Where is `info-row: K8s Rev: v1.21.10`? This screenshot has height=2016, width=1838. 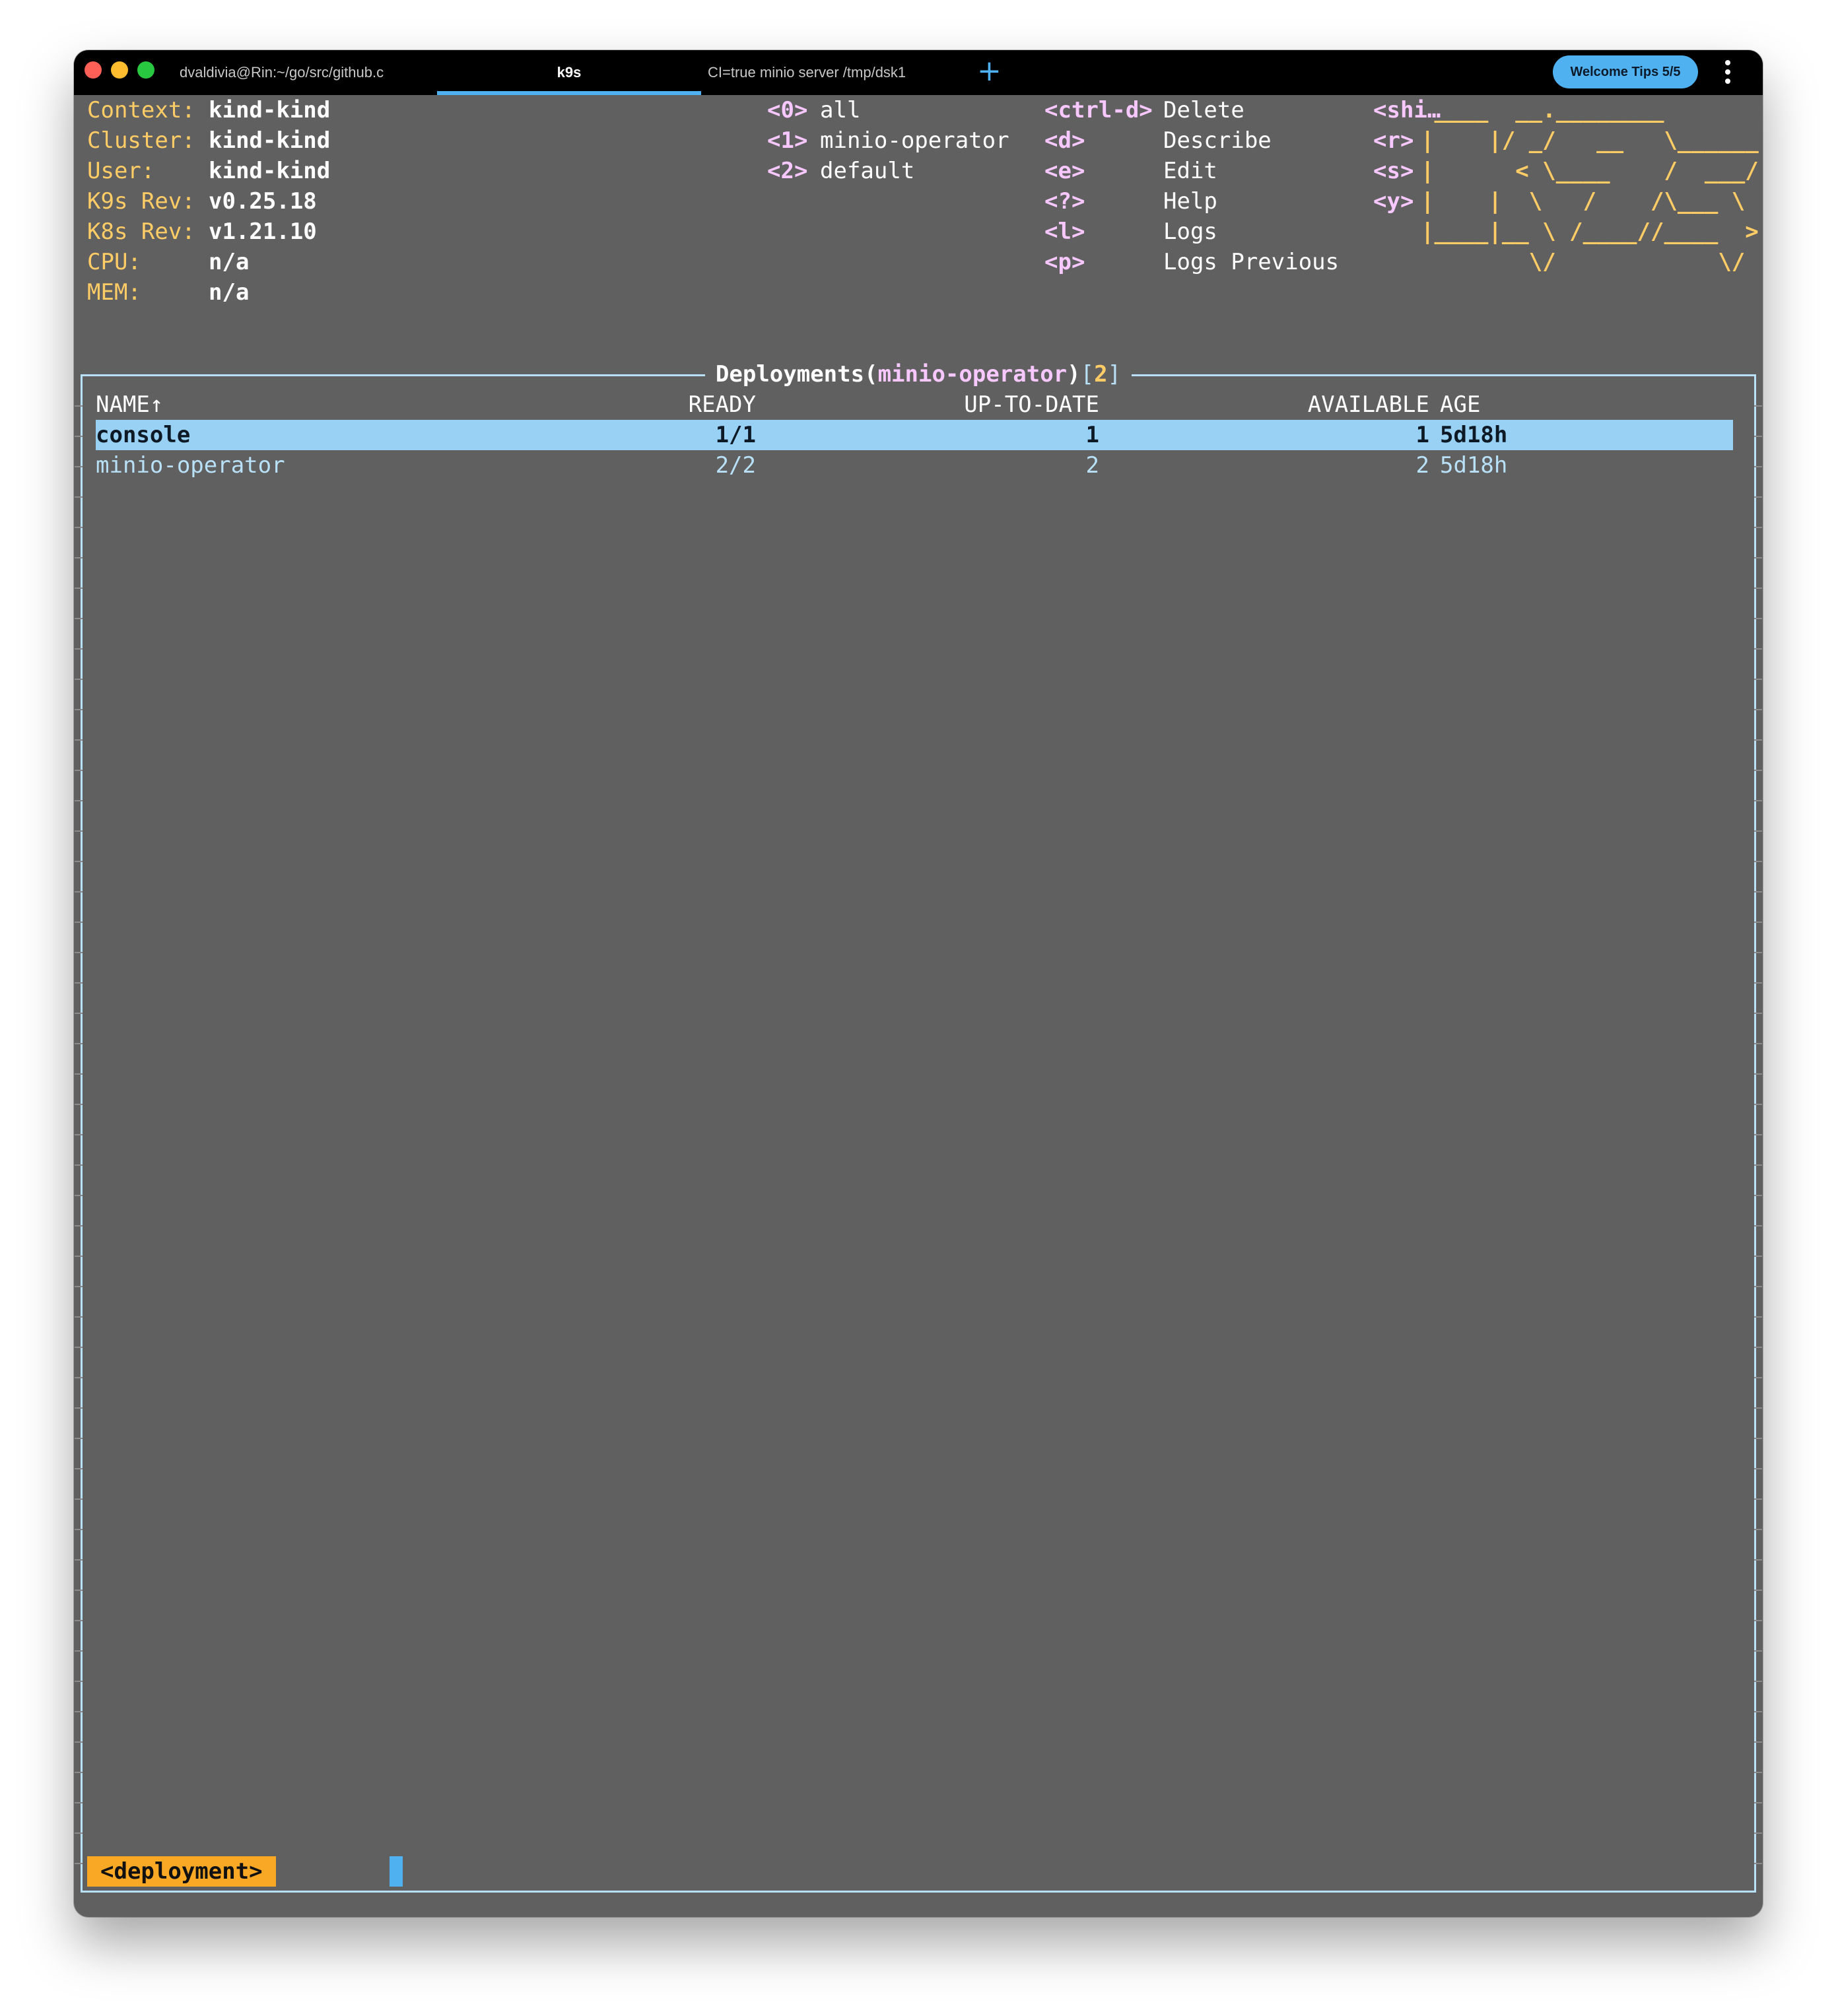
info-row: K8s Rev: v1.21.10 is located at coordinates (202, 232).